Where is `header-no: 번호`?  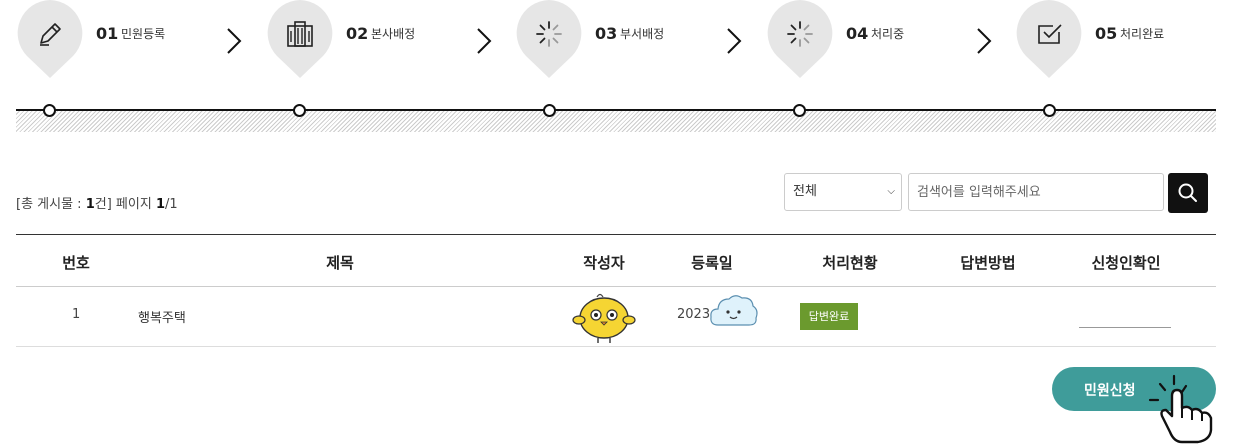 header-no: 번호 is located at coordinates (76, 263).